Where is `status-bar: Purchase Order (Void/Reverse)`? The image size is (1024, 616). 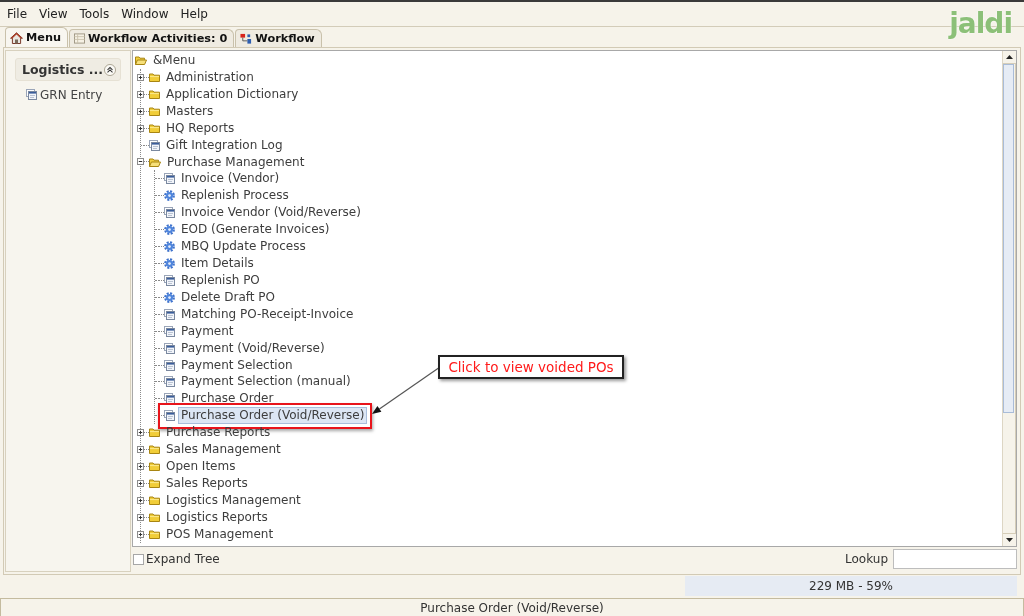 status-bar: Purchase Order (Void/Reverse) is located at coordinates (512, 607).